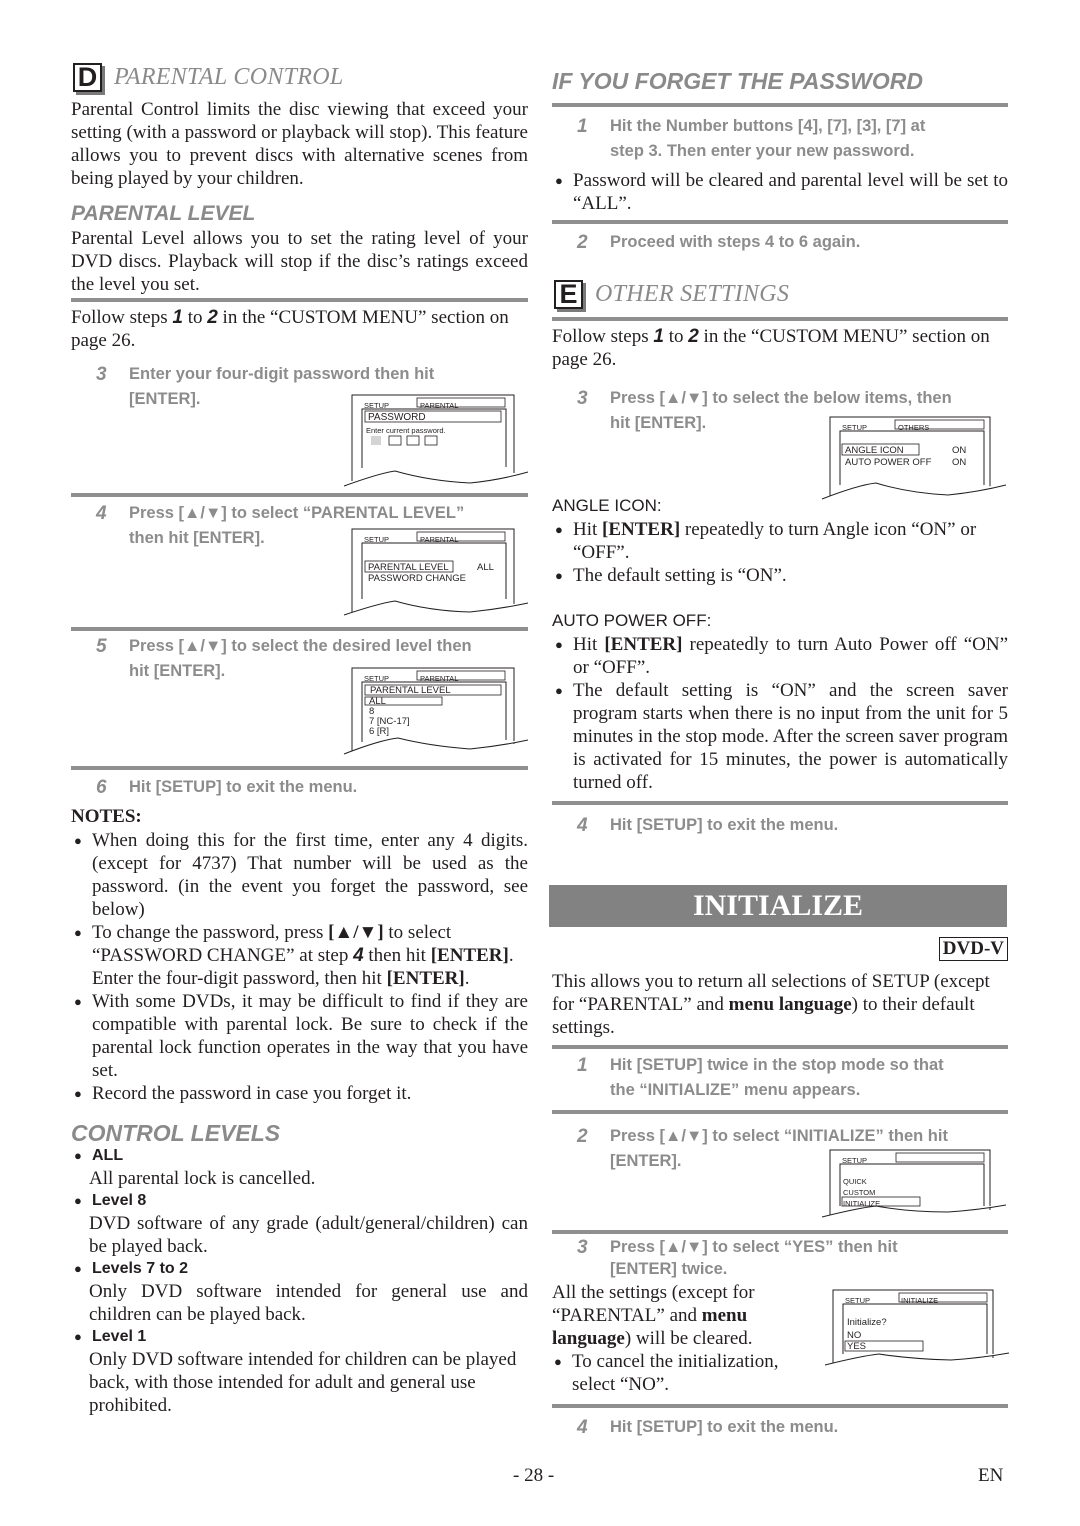 This screenshot has width=1080, height=1526. What do you see at coordinates (778, 906) in the screenshot?
I see `initialize-banner: INITIALIZE` at bounding box center [778, 906].